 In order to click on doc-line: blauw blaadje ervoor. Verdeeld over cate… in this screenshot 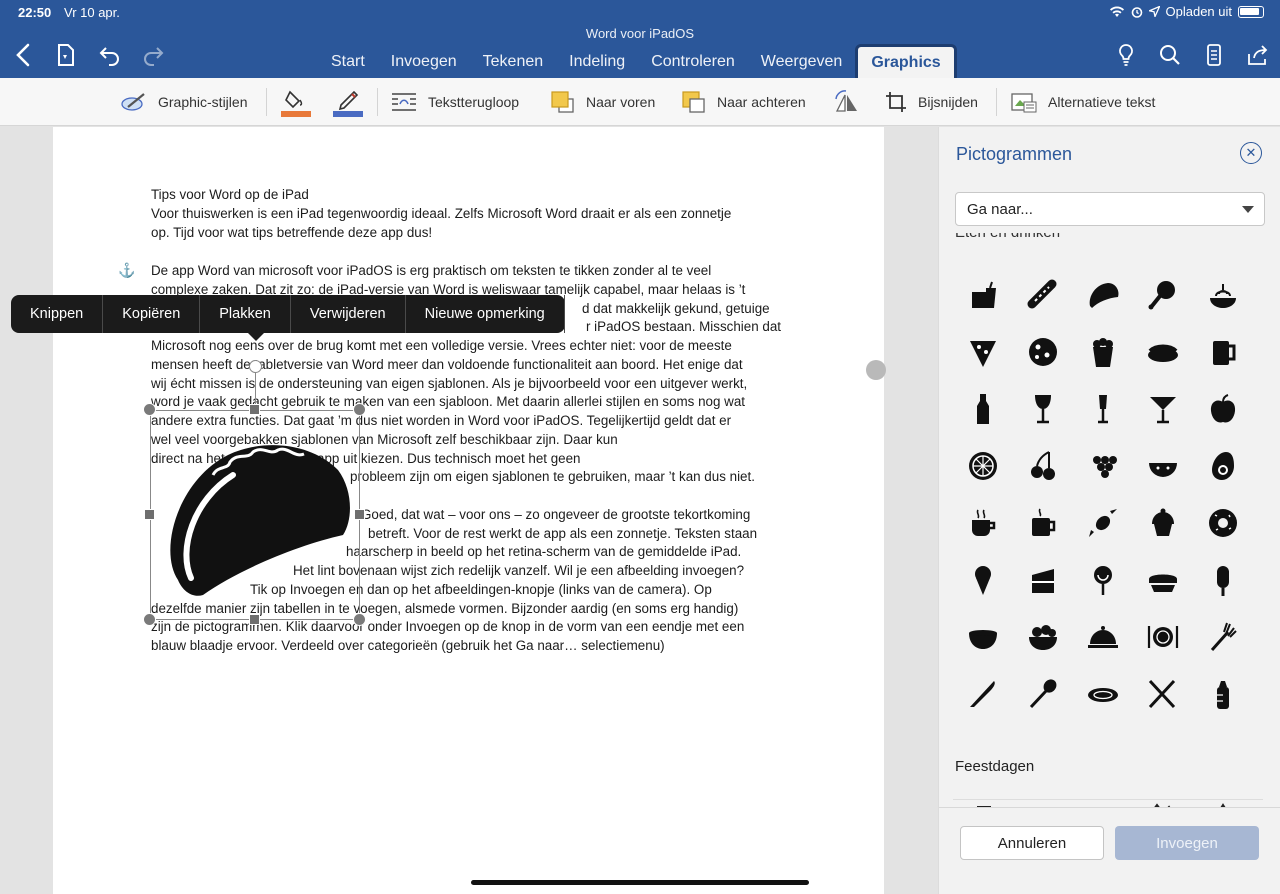, I will do `click(408, 645)`.